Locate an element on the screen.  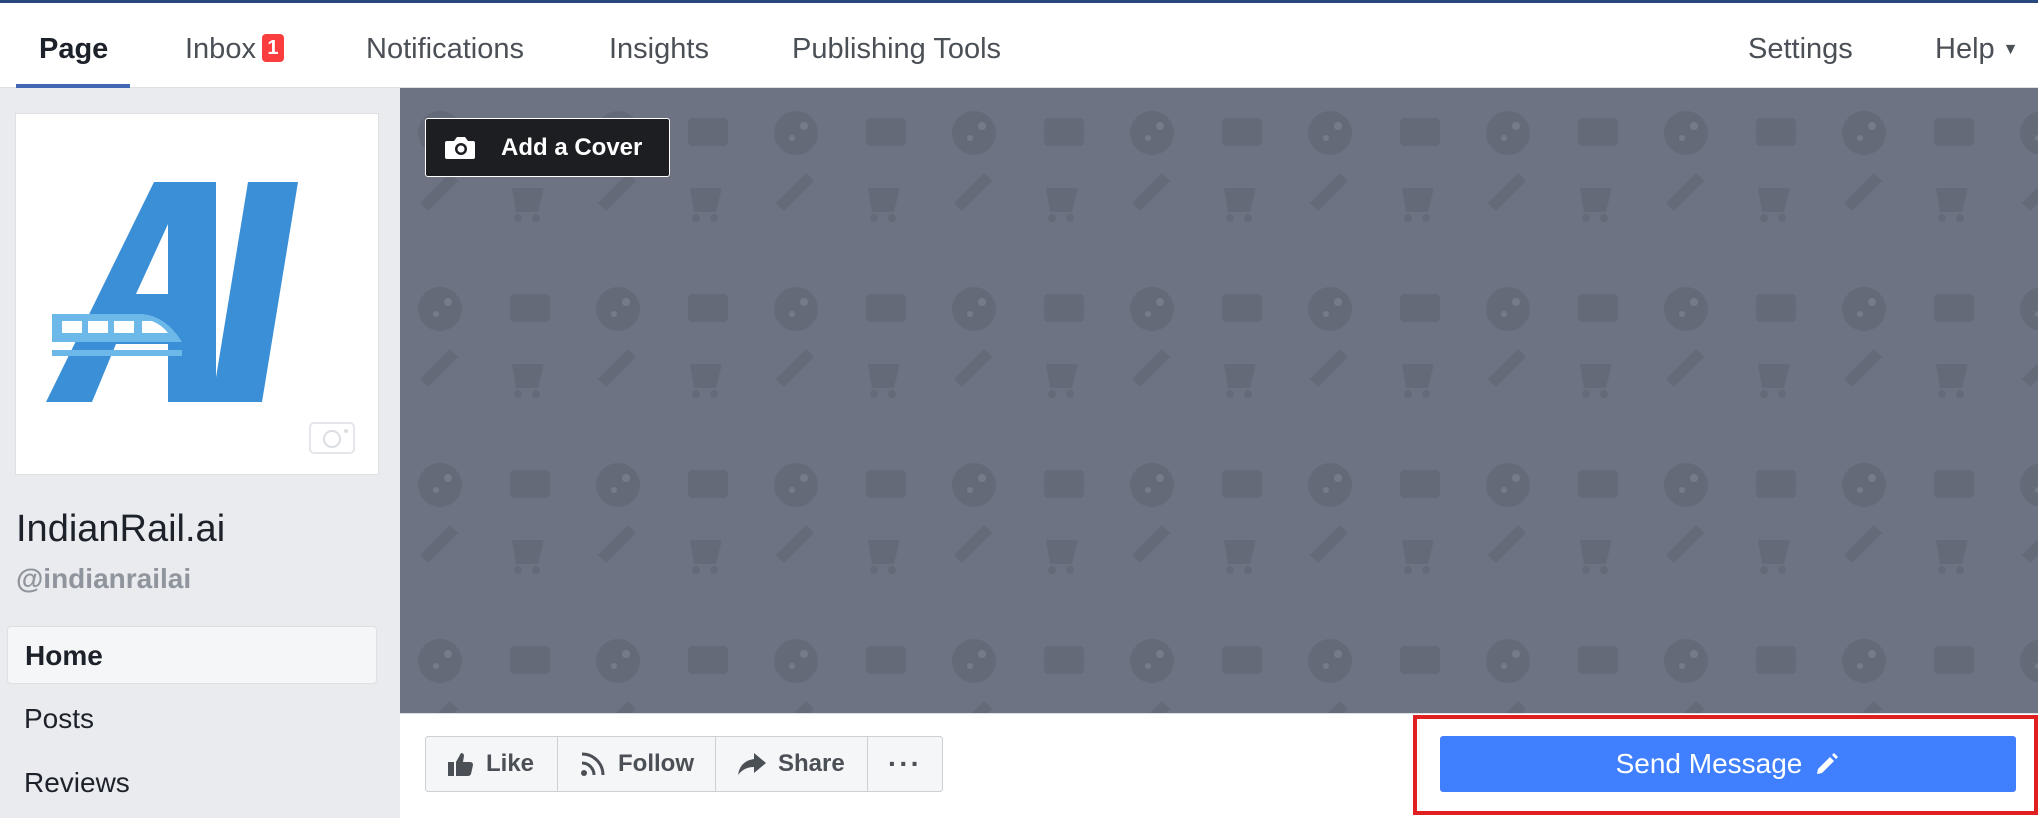
add-cover-label: Add a Cover is located at coordinates (572, 147).